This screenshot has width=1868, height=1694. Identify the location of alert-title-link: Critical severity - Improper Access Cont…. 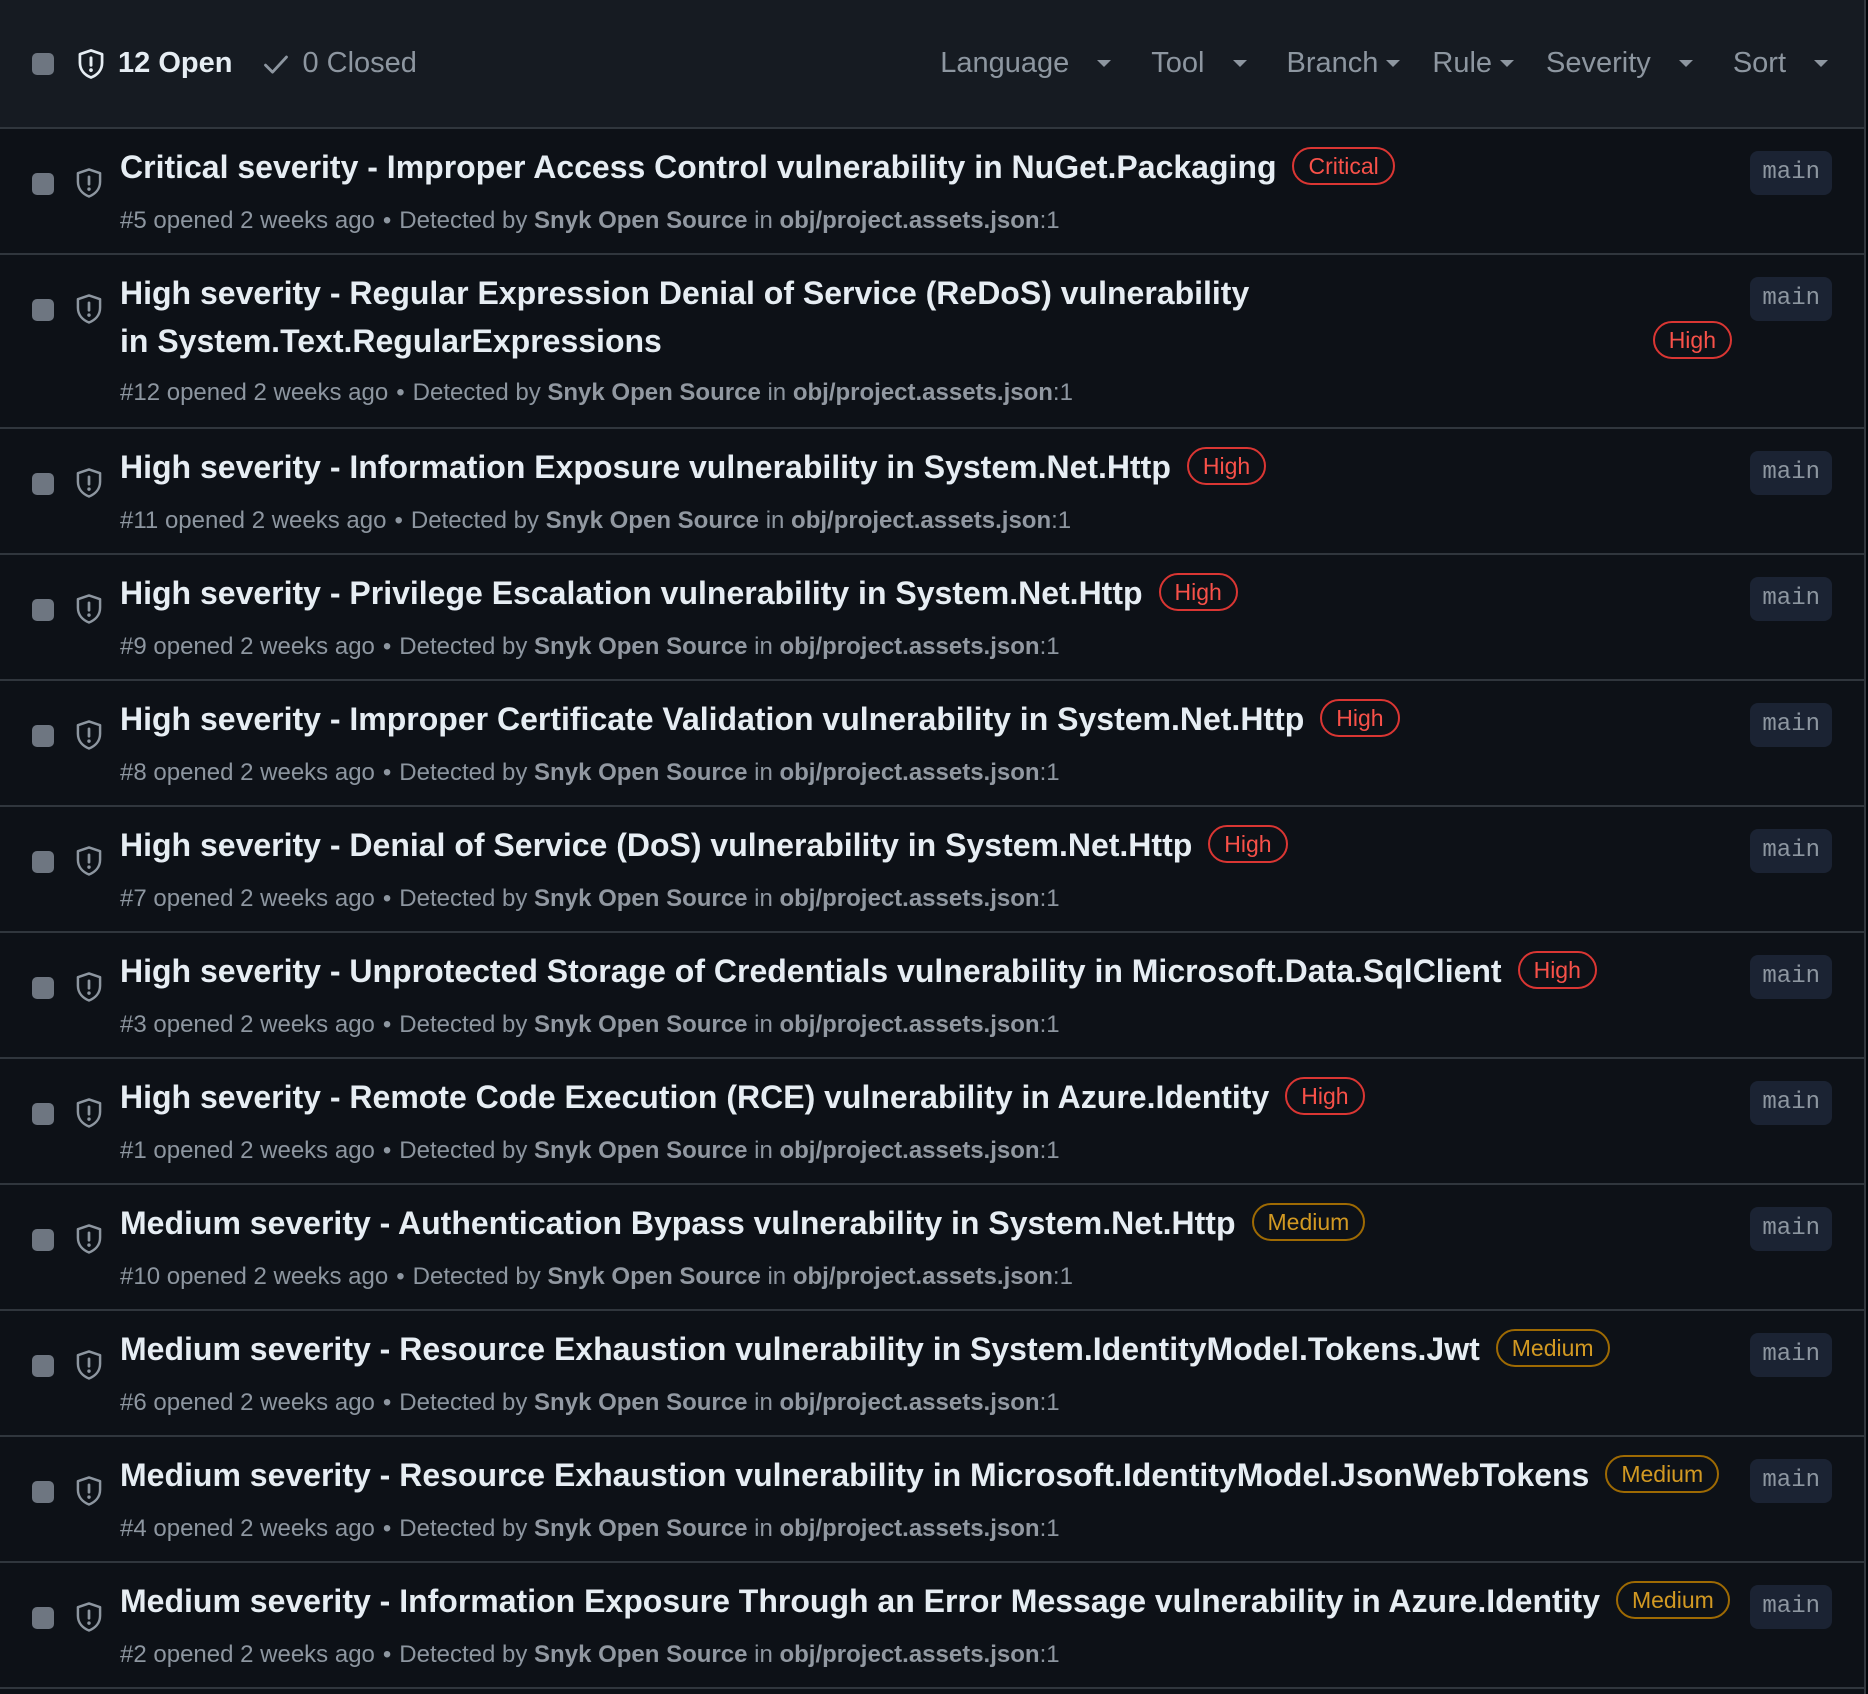
(698, 167).